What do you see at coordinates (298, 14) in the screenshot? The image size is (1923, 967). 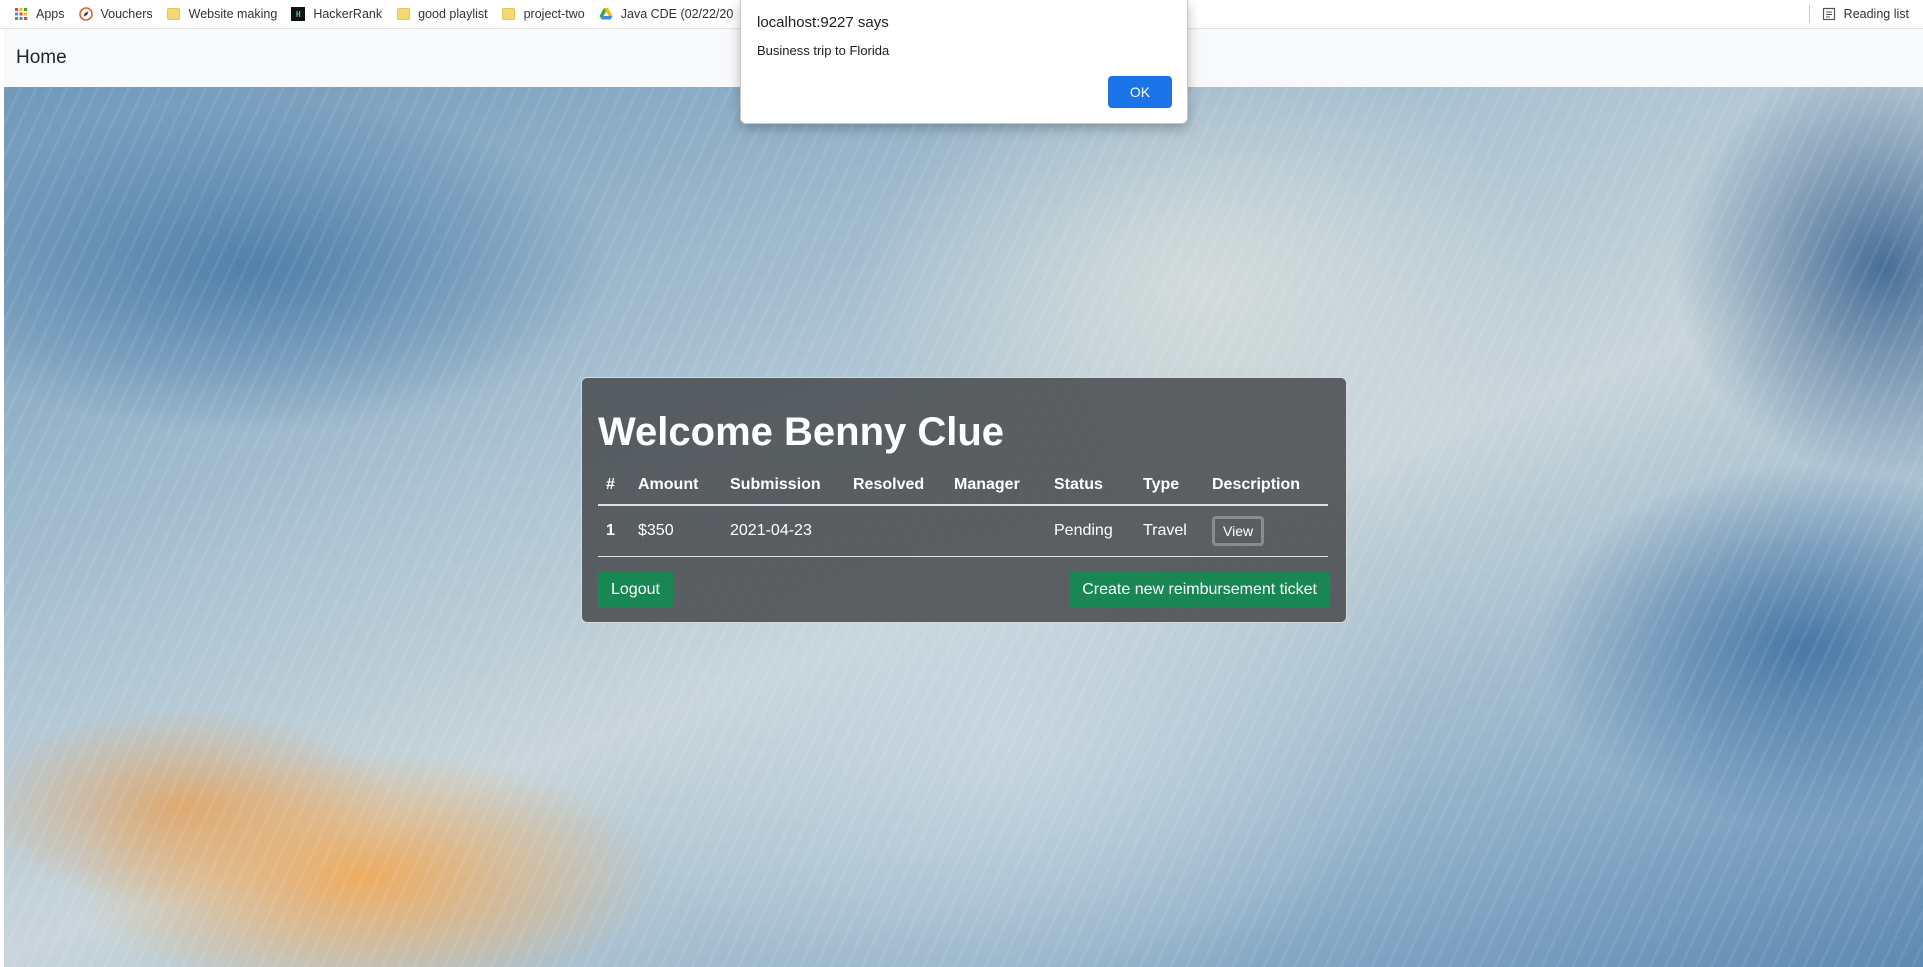 I see `hackerrank-icon: H` at bounding box center [298, 14].